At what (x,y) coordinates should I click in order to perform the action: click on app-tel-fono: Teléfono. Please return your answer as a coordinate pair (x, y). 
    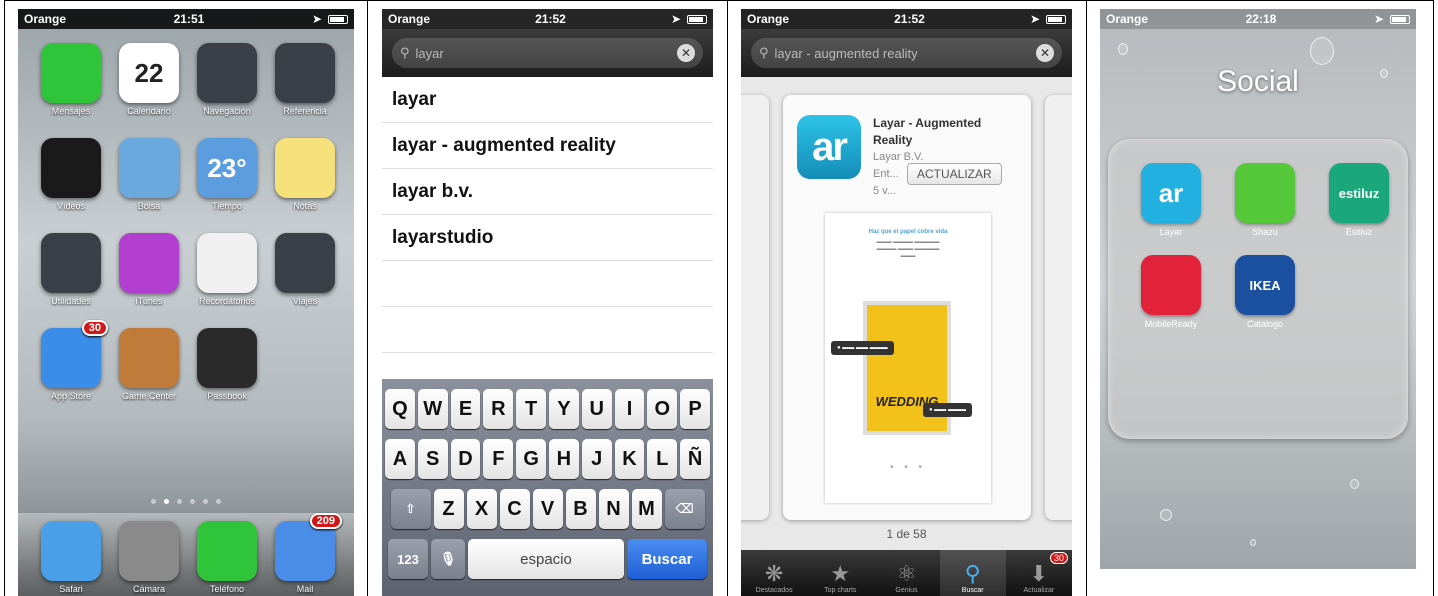
    Looking at the image, I should click on (227, 558).